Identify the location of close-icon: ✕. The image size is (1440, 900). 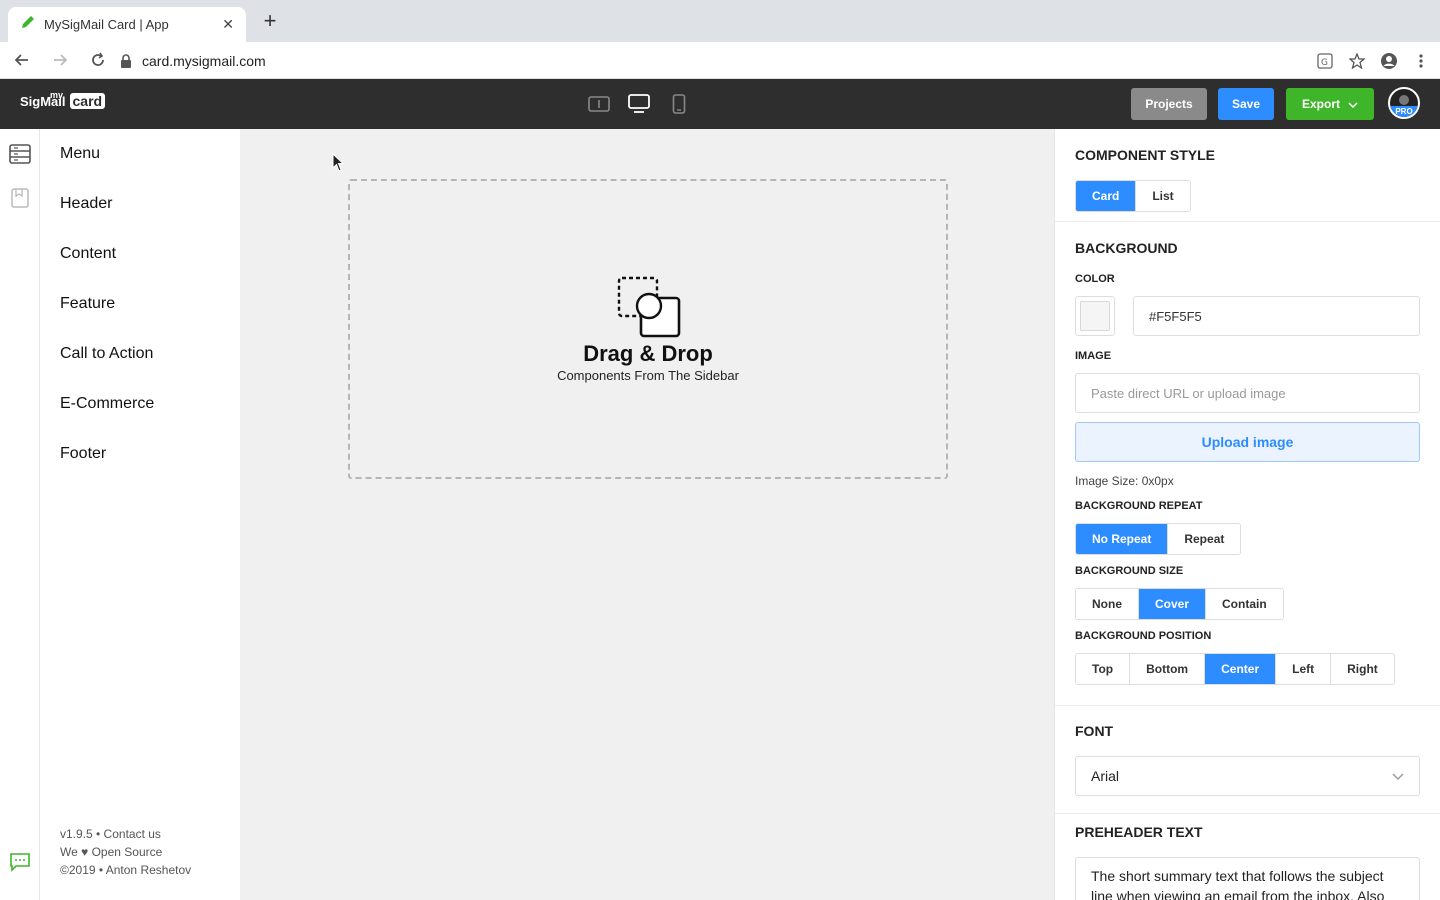
(228, 24).